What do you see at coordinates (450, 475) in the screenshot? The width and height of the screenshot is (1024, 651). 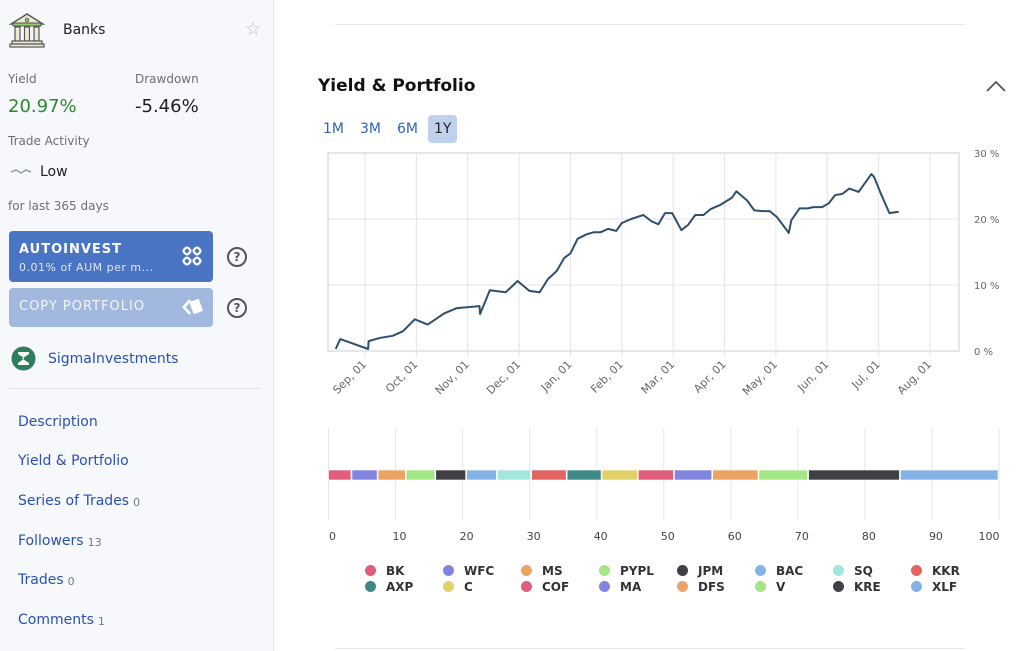 I see `bar-segment-jpm` at bounding box center [450, 475].